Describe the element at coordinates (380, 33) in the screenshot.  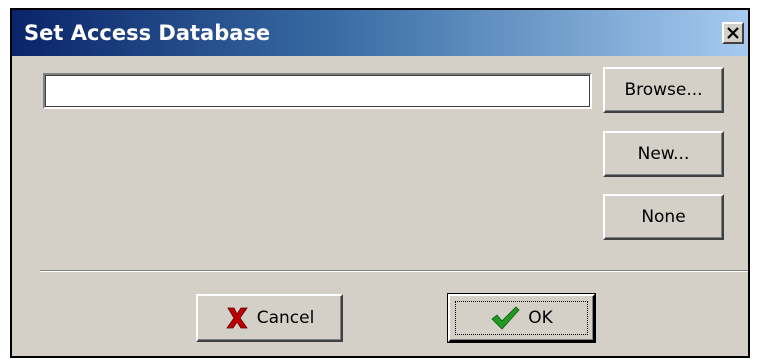
I see `title-bar: Set Access Database` at that location.